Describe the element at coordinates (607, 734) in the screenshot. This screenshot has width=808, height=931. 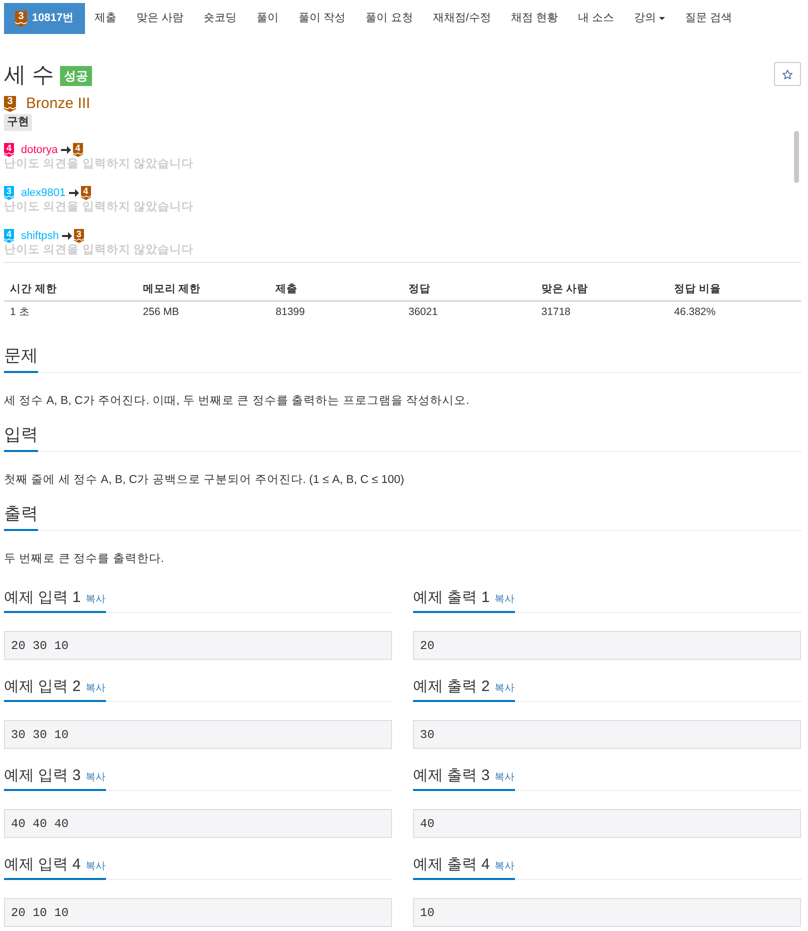
I see `sample-output-code: 30` at that location.